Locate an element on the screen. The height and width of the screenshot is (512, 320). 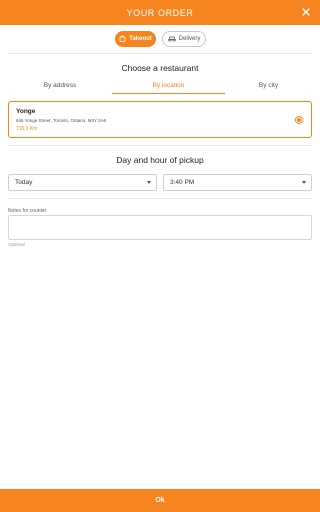
pickup-title: Day and hour of pickup is located at coordinates (160, 160).